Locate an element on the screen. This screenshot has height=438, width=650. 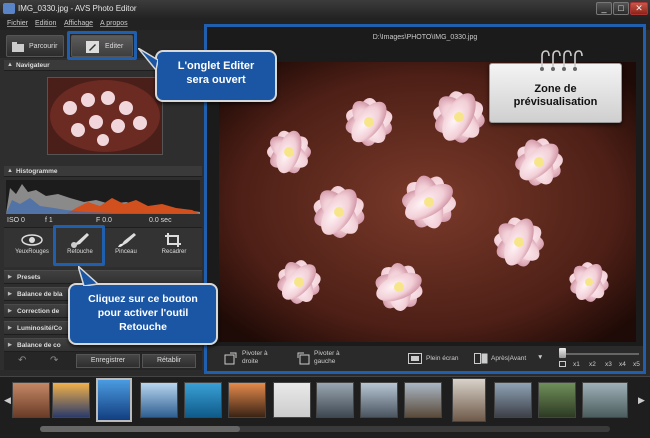
tool-crop-label: Recadrer is located at coordinates (174, 252).